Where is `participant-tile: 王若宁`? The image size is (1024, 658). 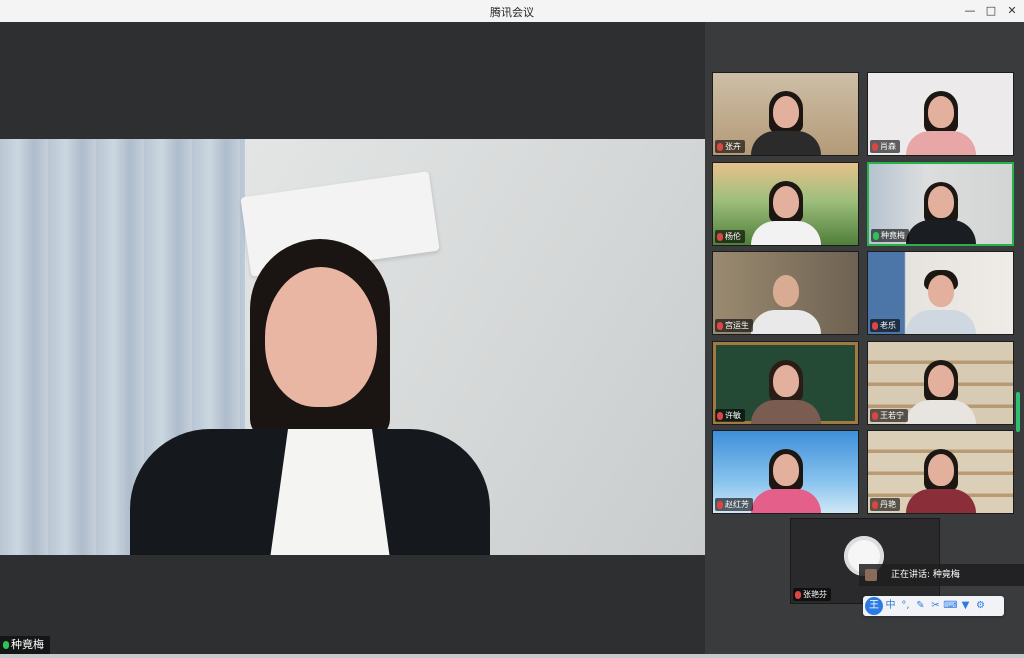 participant-tile: 王若宁 is located at coordinates (940, 383).